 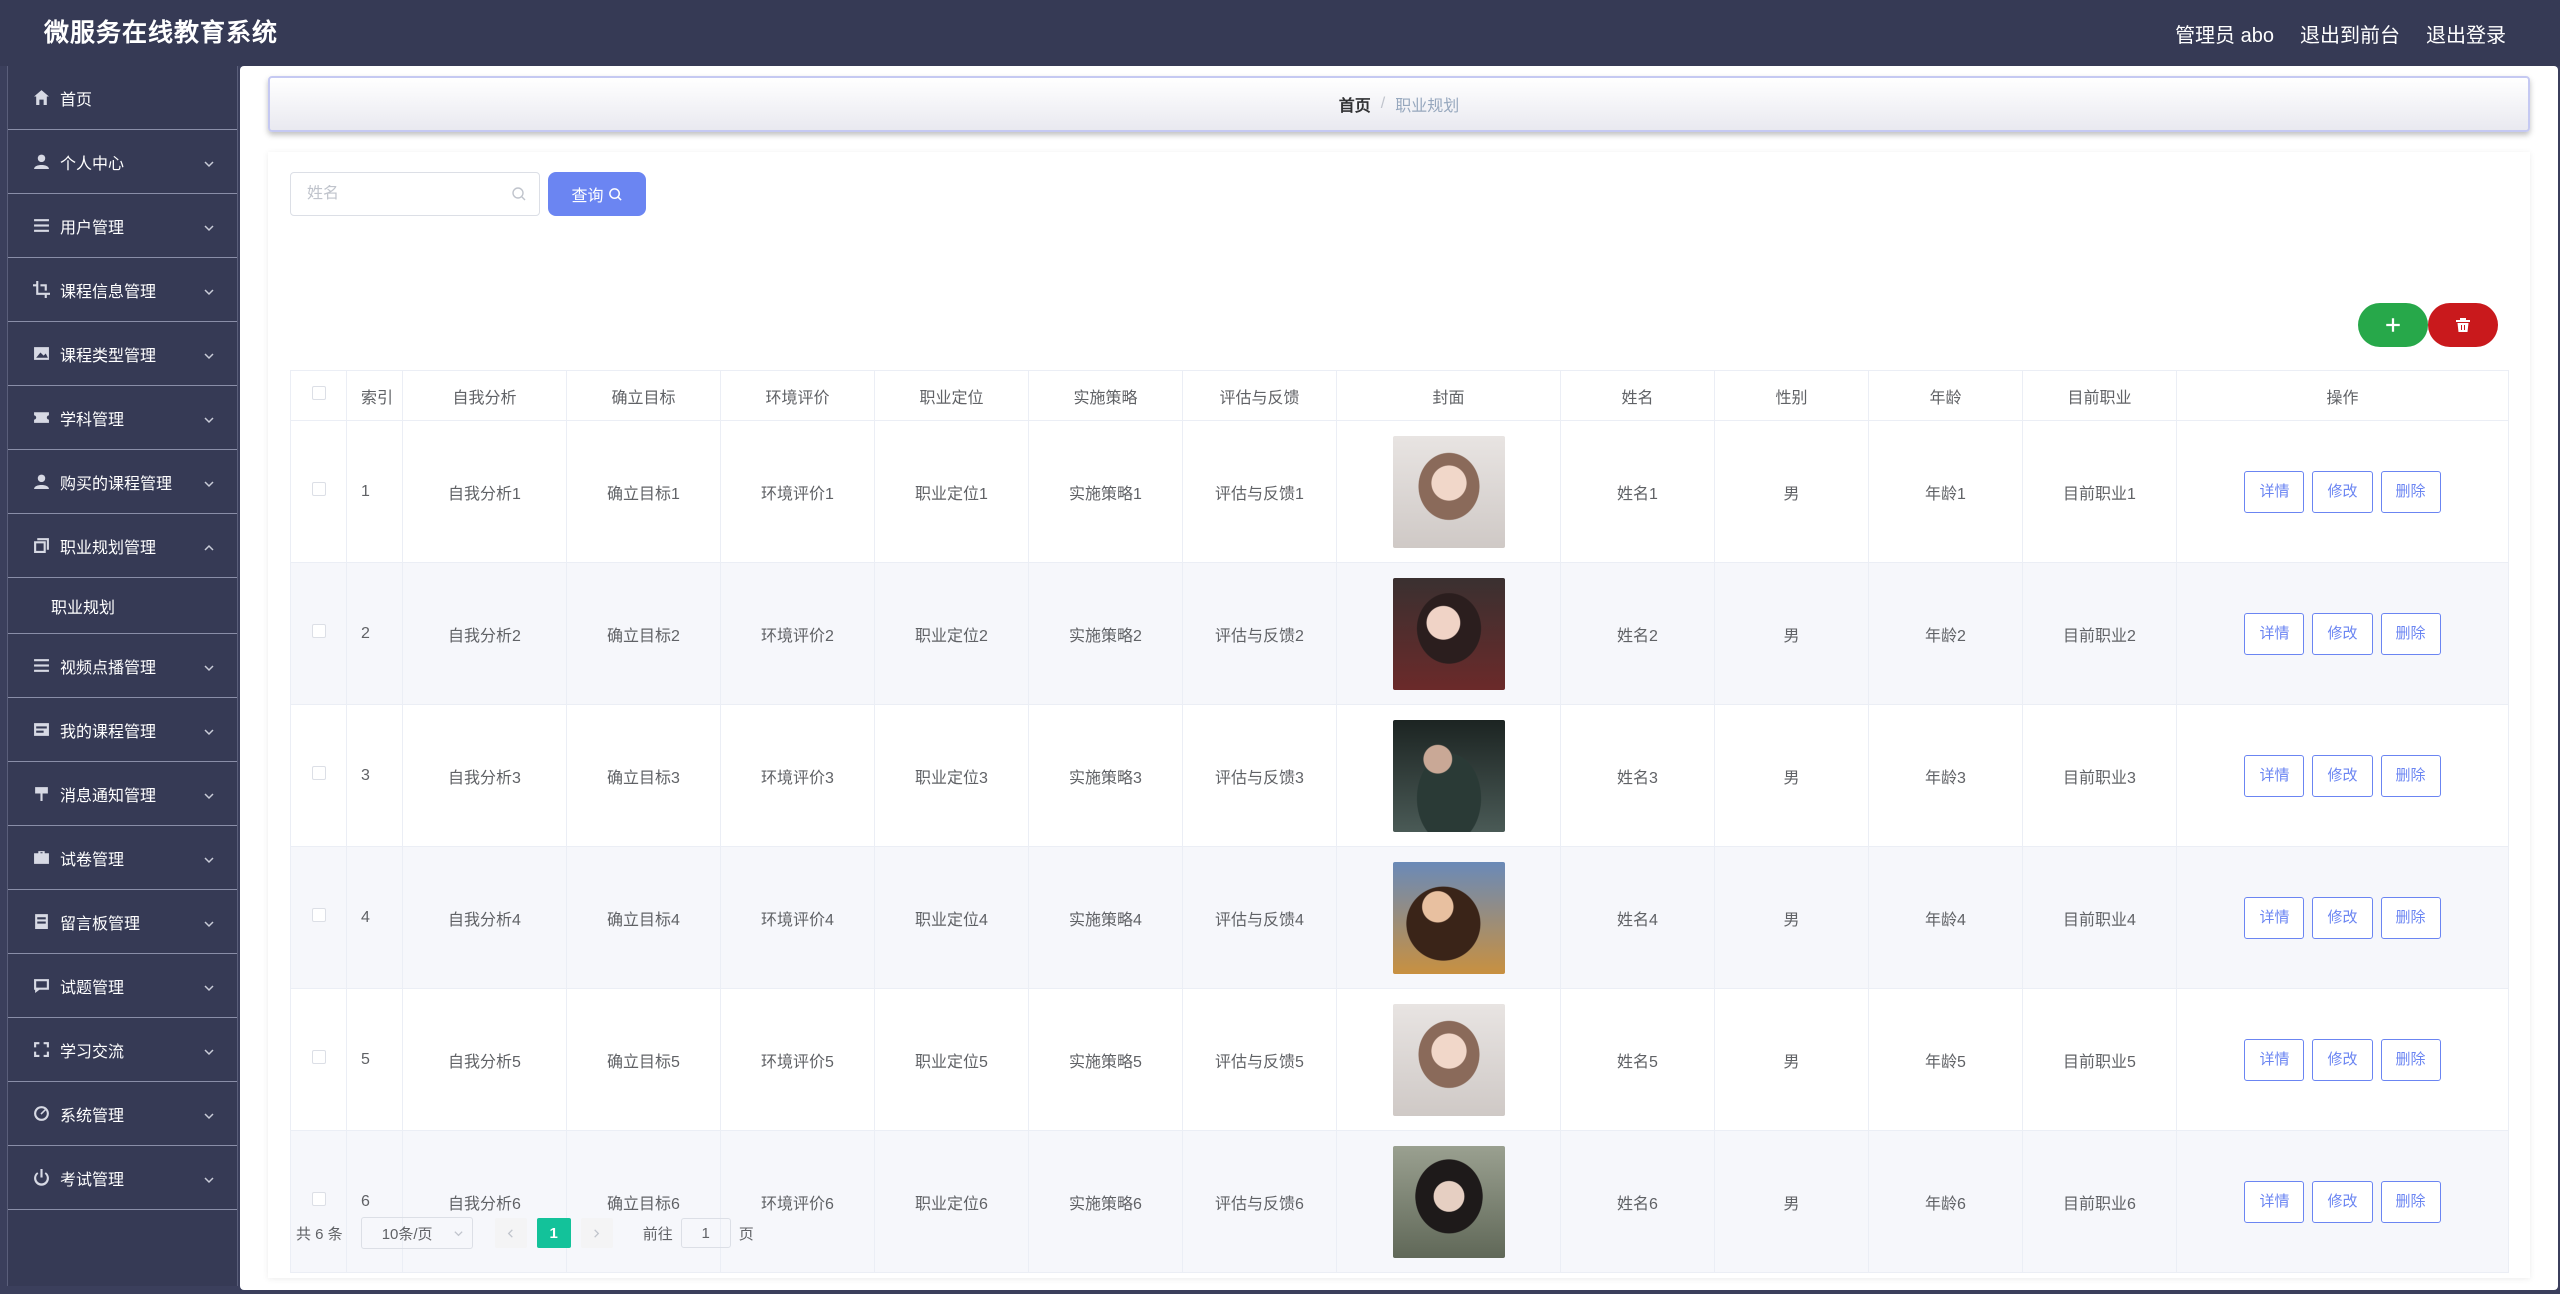 I want to click on sidebar-item-exam-papers: 试卷管理, so click(x=122, y=858).